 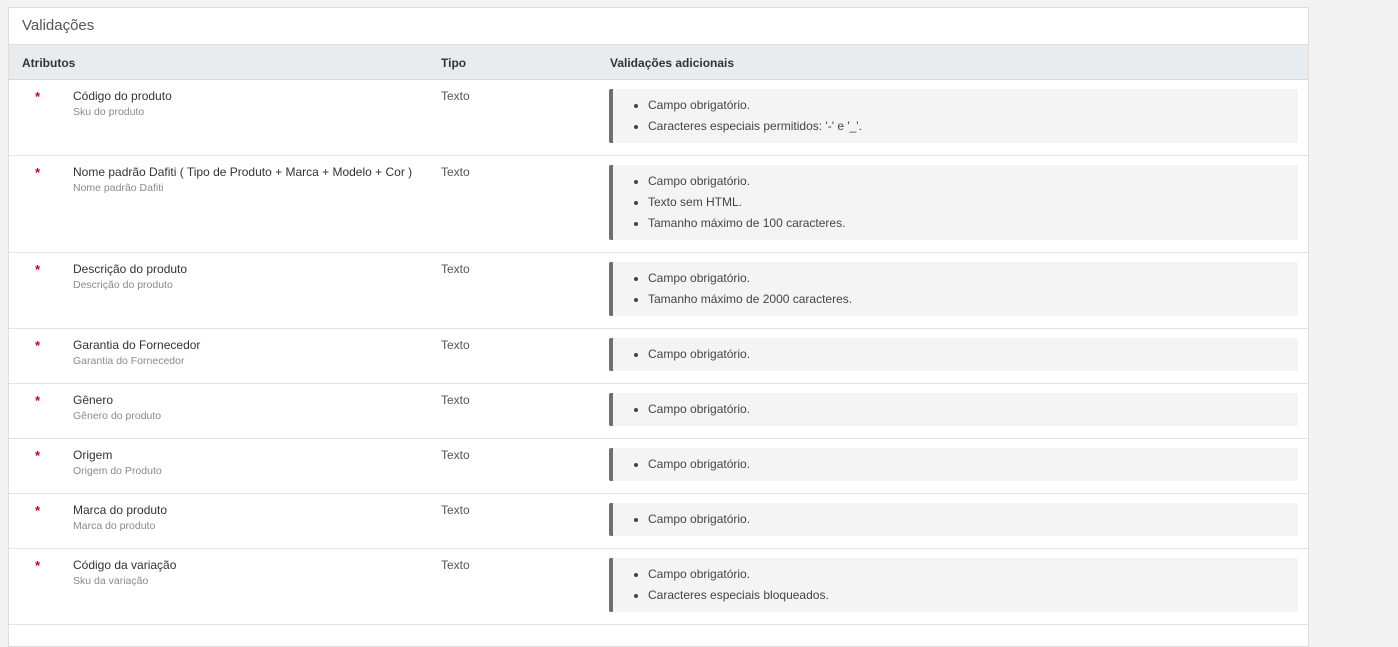 I want to click on attribute-subtitle: Sku do produto, so click(x=109, y=112).